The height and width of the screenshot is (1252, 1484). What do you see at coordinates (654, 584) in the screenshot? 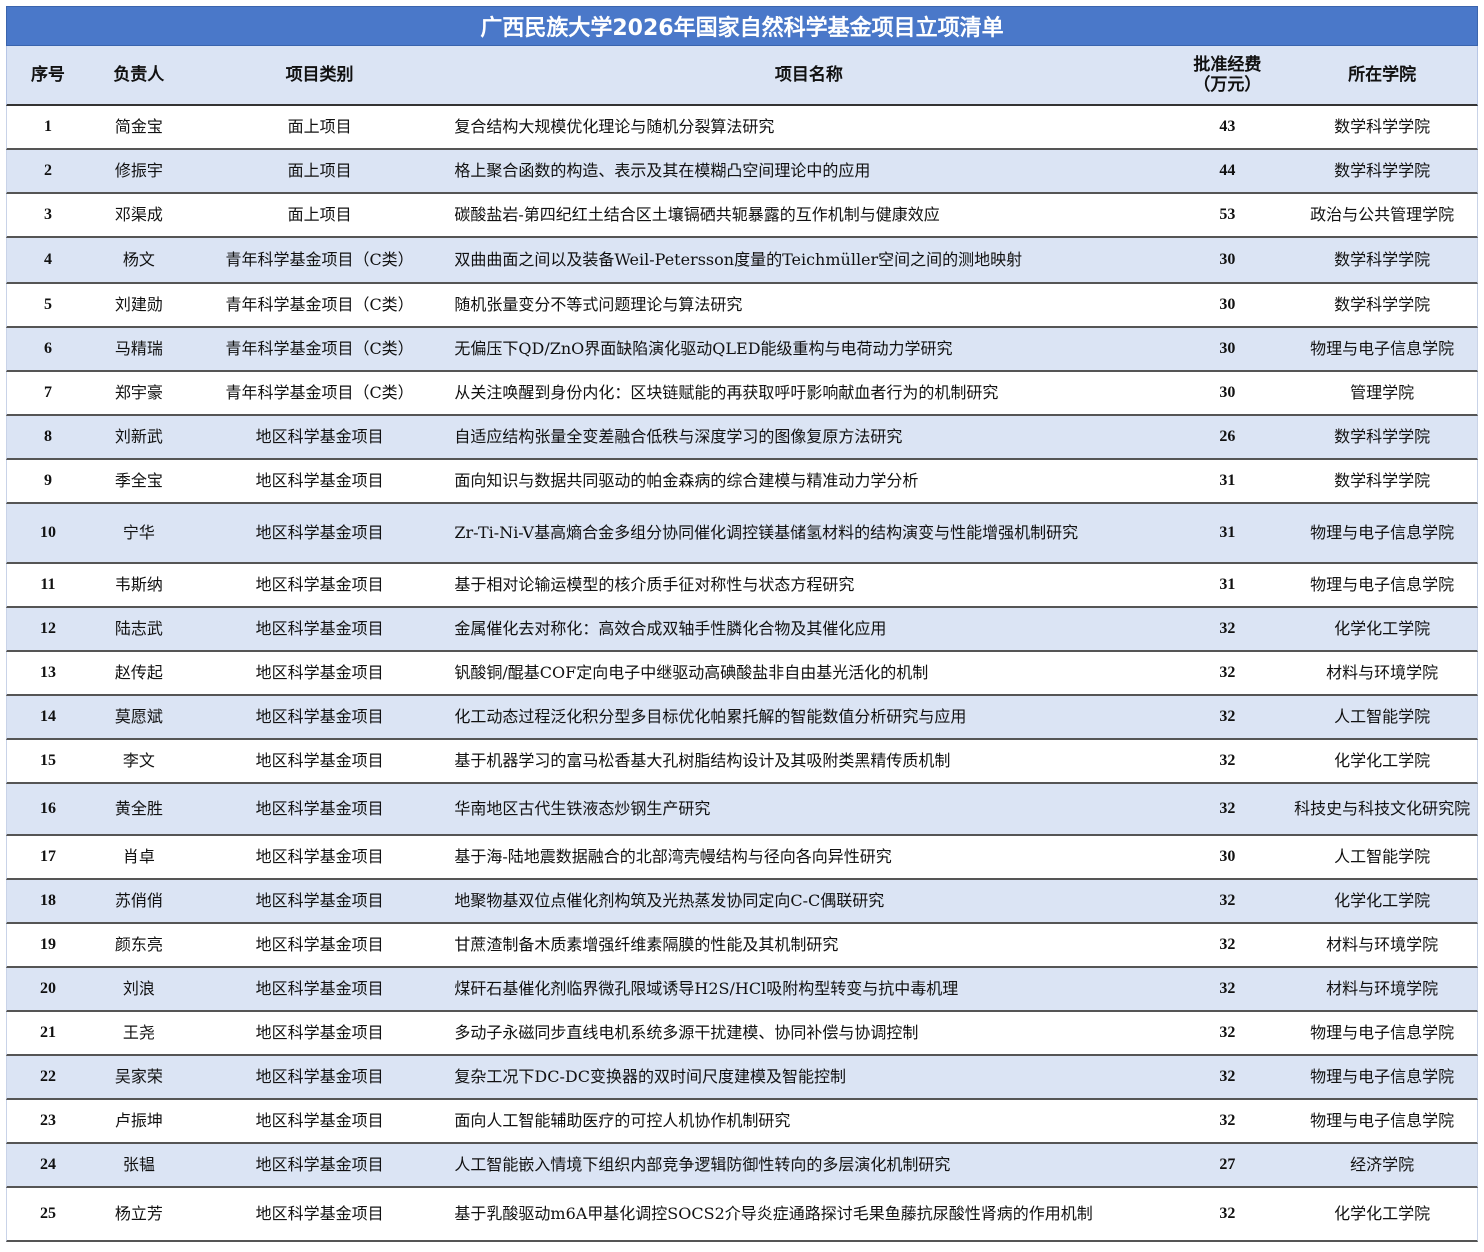
I see `cell-project-name: 基于相对论输运模型的核介质手征对称性与状态方程研究` at bounding box center [654, 584].